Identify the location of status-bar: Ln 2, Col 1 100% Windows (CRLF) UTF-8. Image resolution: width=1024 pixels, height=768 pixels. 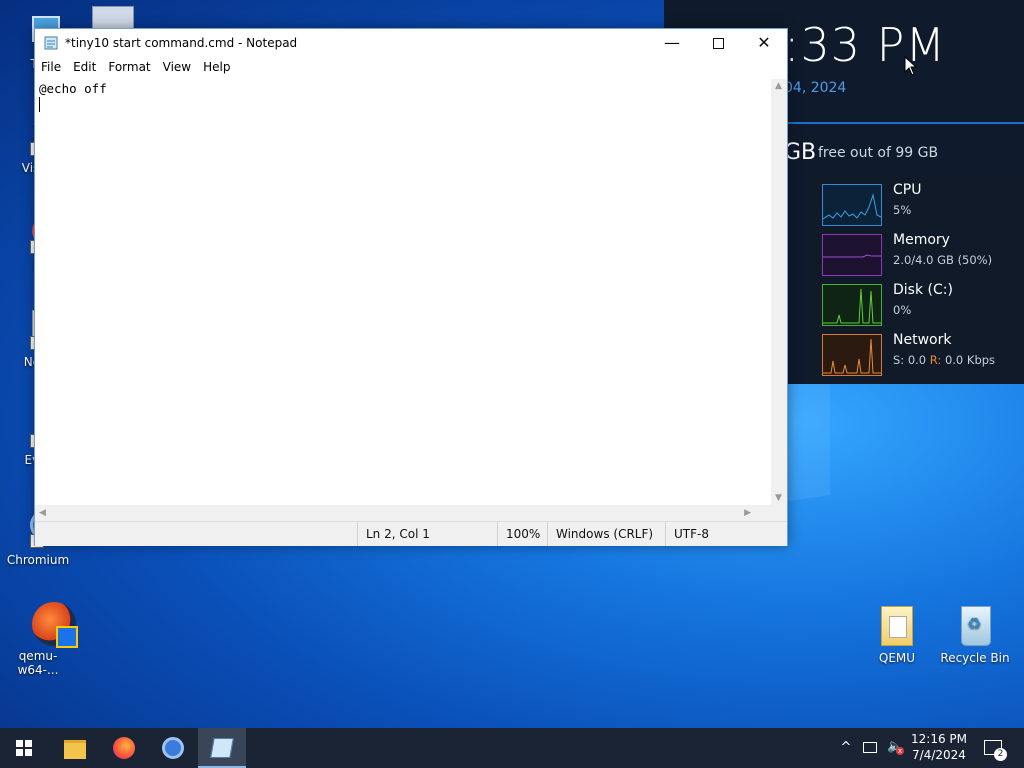
(411, 533).